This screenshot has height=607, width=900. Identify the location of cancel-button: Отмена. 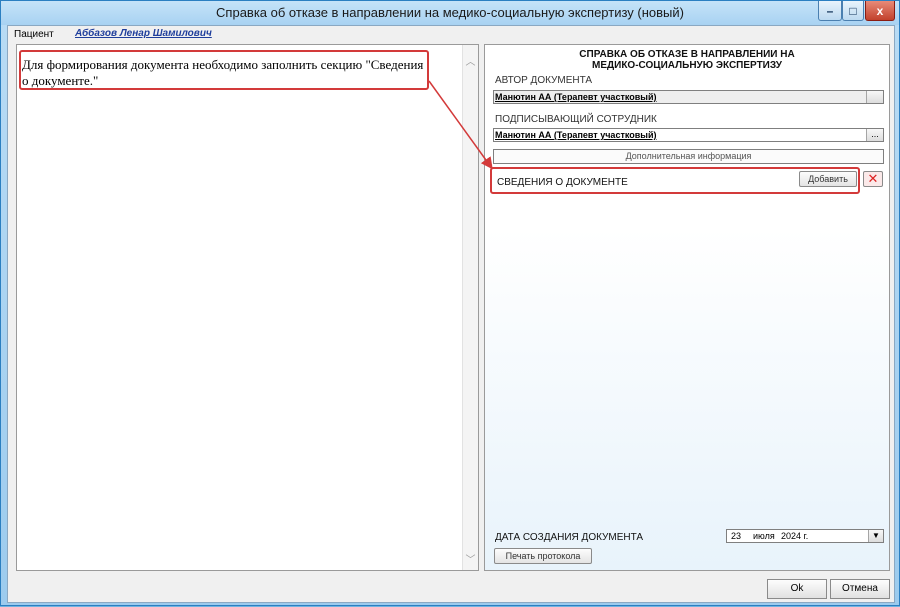
(860, 589).